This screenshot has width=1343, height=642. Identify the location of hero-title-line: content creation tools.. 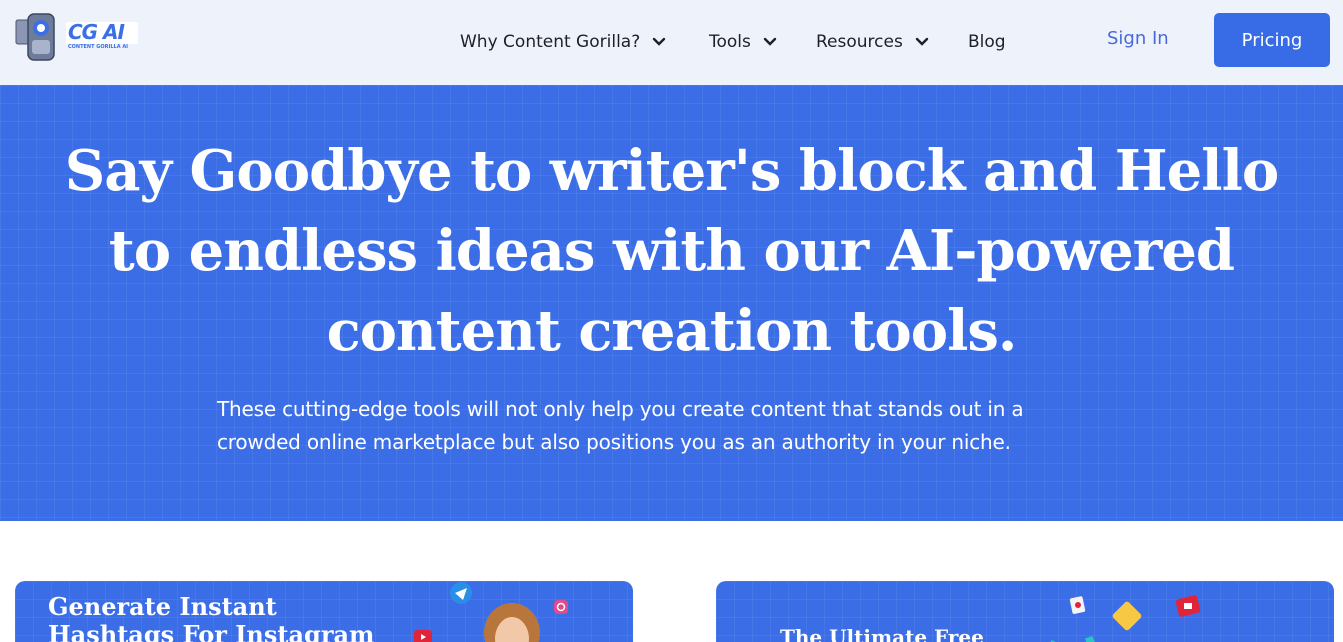
(672, 331).